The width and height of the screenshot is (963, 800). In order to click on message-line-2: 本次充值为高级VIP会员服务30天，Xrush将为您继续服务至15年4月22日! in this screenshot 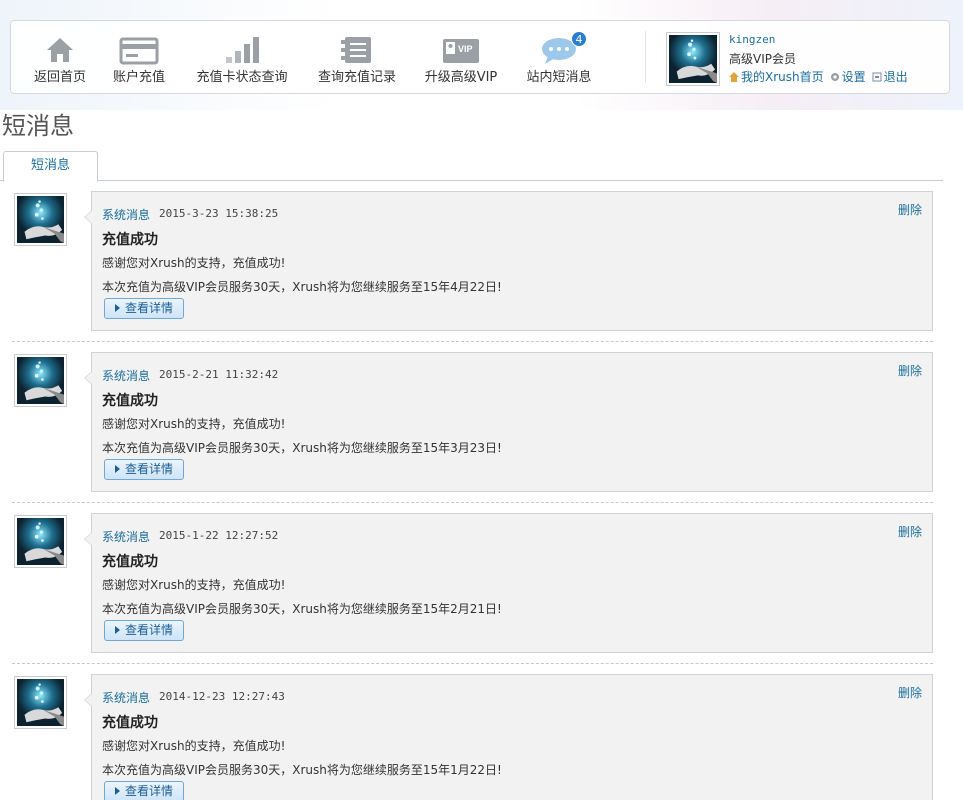, I will do `click(302, 287)`.